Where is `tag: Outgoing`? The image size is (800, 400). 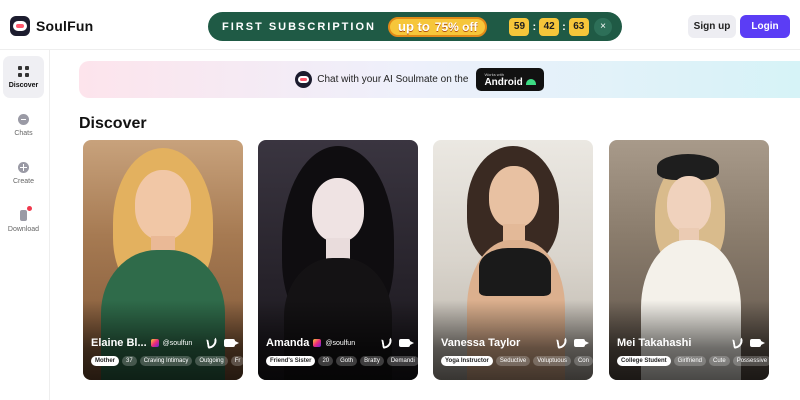 tag: Outgoing is located at coordinates (211, 361).